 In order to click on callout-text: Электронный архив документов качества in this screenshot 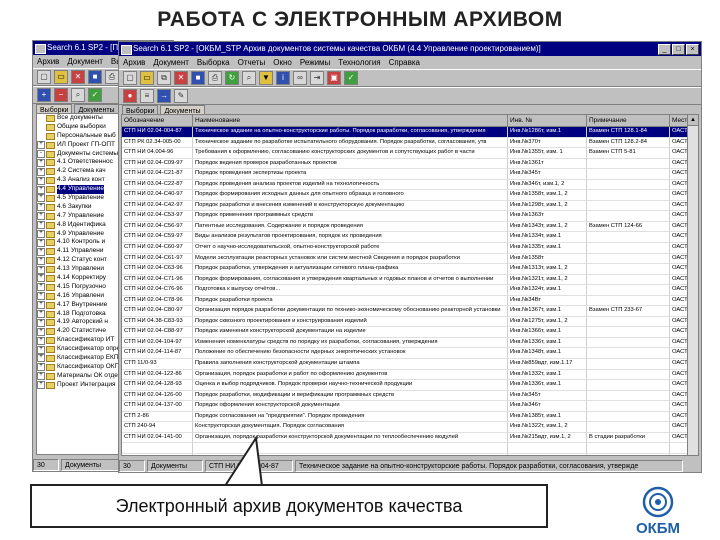, I will do `click(289, 506)`.